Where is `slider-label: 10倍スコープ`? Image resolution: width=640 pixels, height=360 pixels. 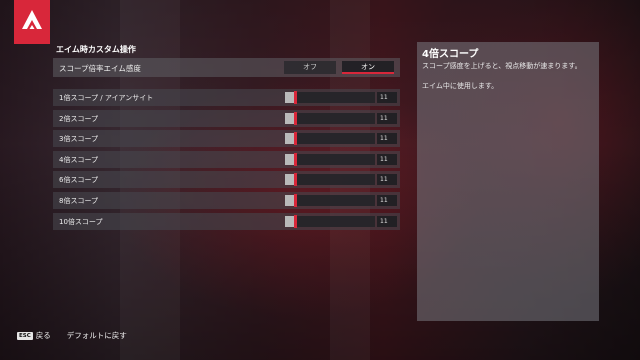
slider-label: 10倍スコープ is located at coordinates (81, 221).